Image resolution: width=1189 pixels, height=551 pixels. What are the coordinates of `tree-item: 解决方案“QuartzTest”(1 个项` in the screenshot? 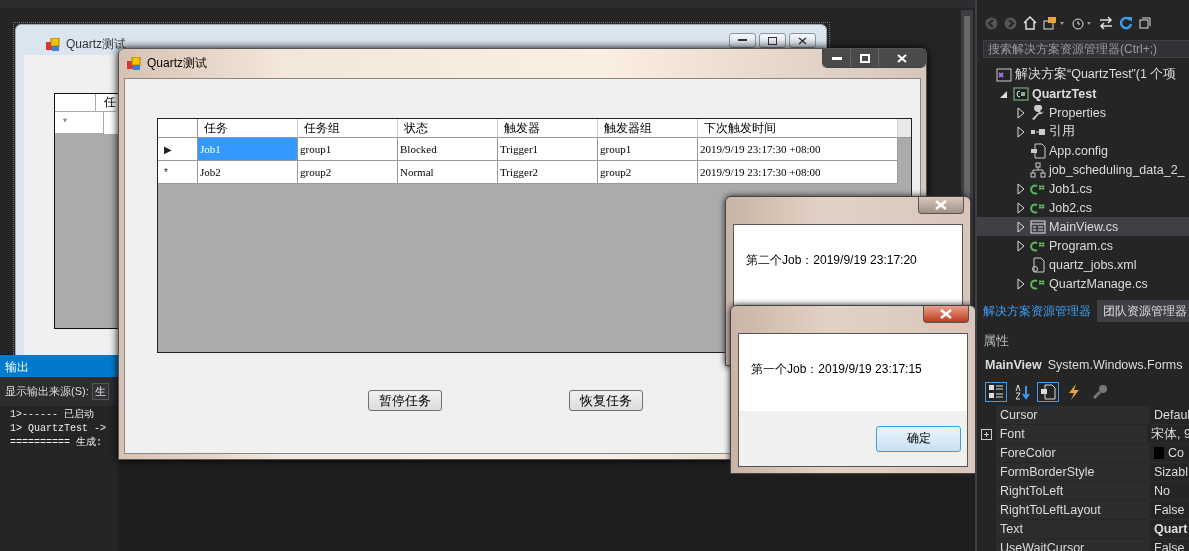 It's located at (1096, 74).